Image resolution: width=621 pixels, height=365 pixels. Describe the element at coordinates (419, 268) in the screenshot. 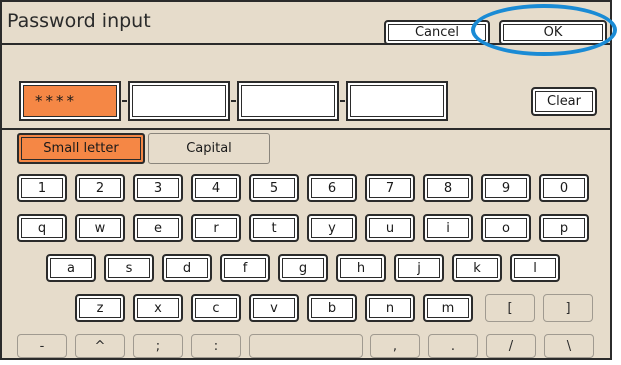

I see `key-j: j` at that location.